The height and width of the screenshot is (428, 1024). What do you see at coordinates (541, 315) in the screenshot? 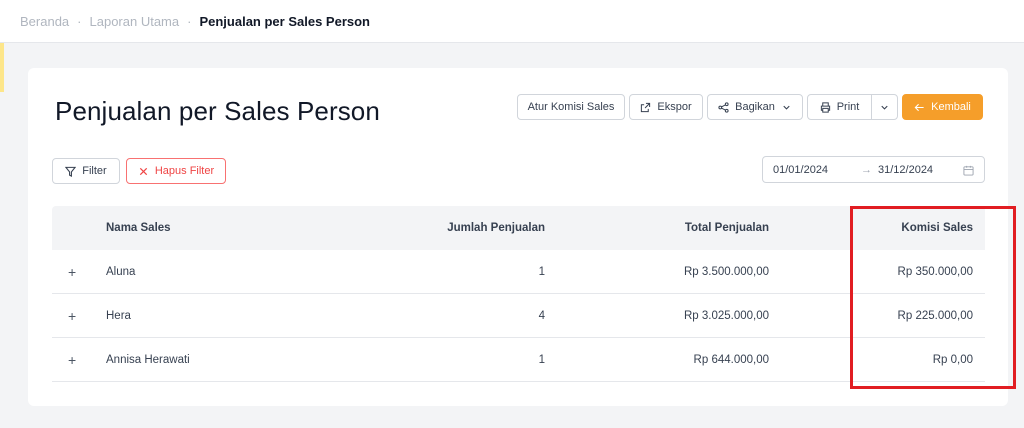
I see `jumlah-penjualan-value: 4` at bounding box center [541, 315].